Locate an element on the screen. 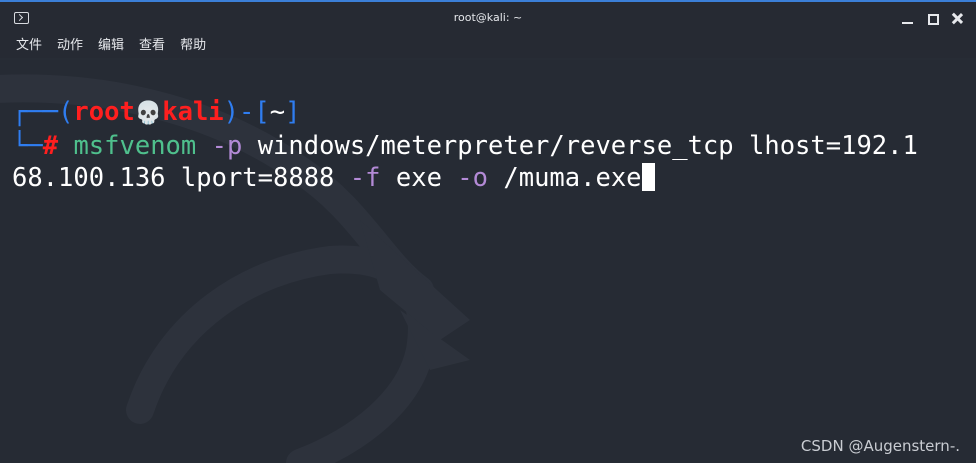 The height and width of the screenshot is (463, 976). output-arg: /muma.exe is located at coordinates (572, 178).